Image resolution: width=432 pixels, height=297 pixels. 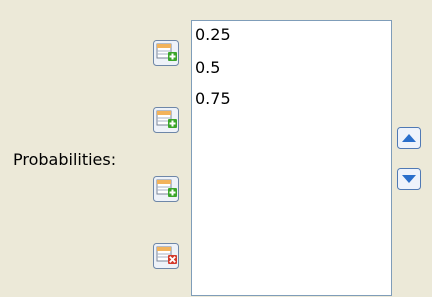 I want to click on move-up-icon, so click(x=409, y=138).